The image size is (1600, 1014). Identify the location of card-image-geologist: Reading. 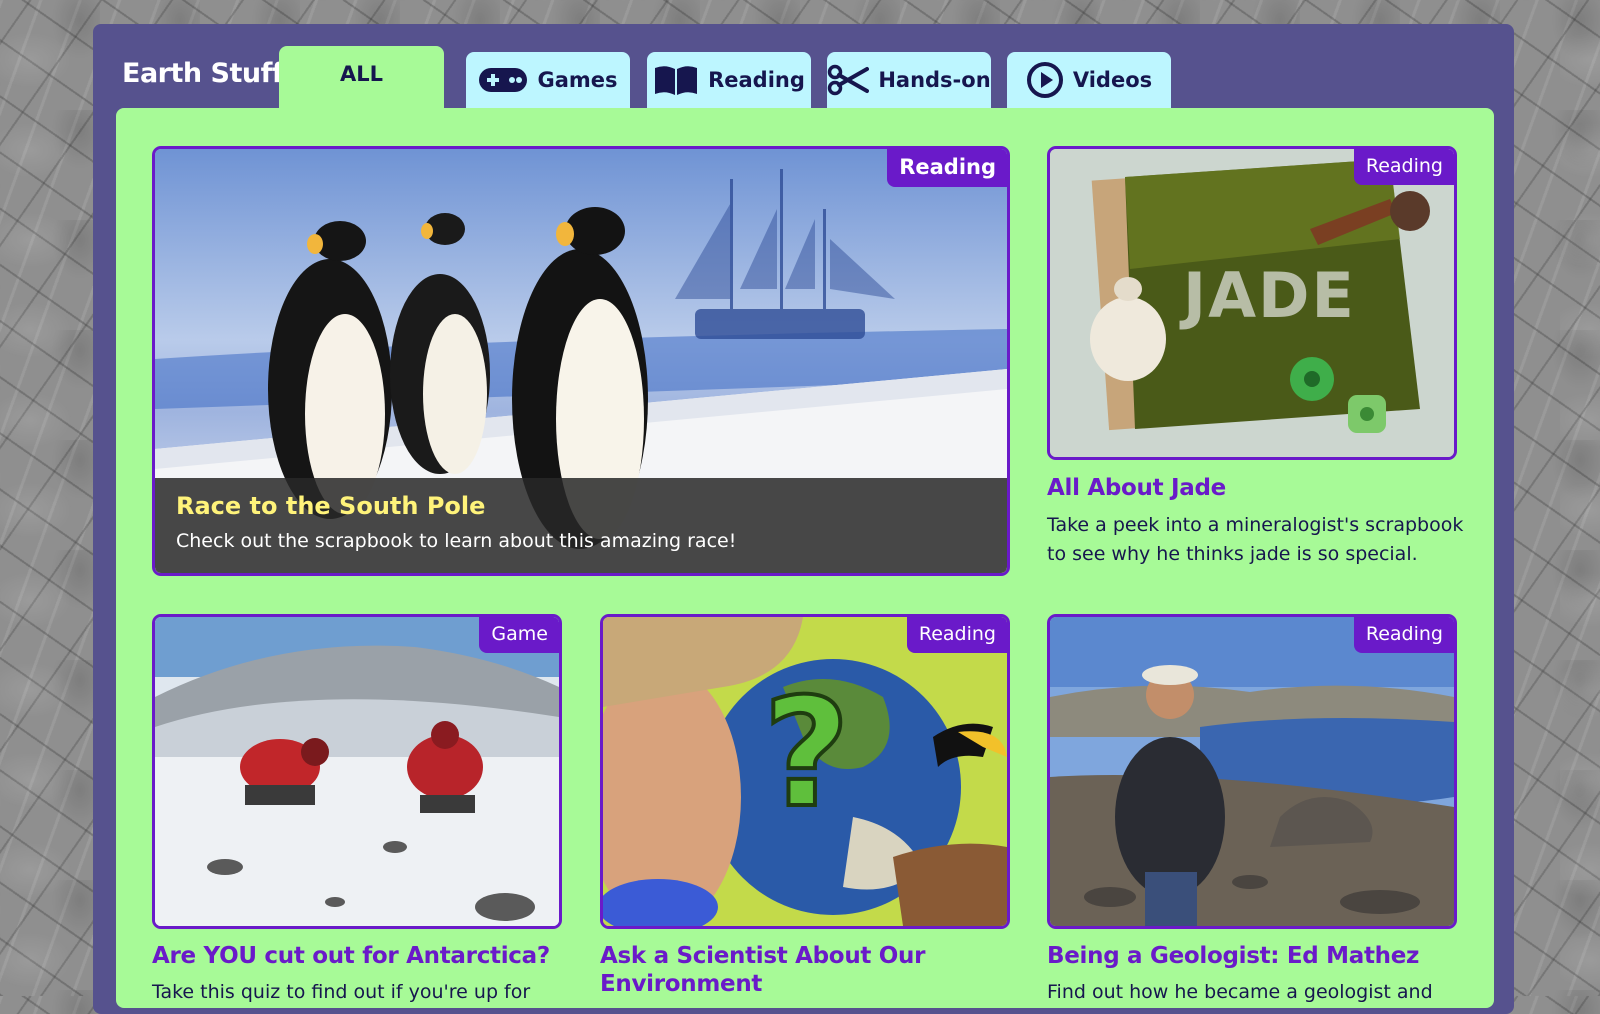
(1252, 771).